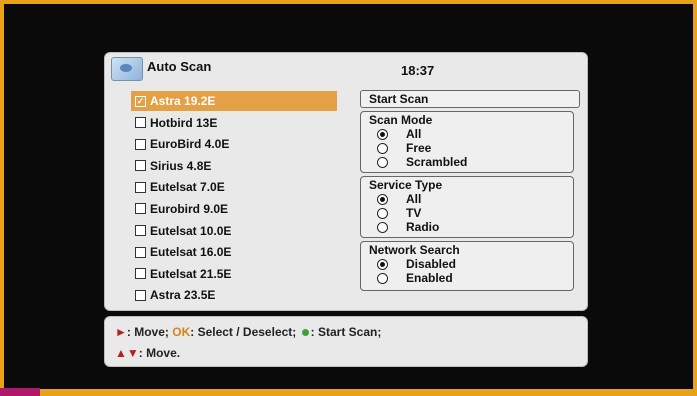 This screenshot has width=697, height=396. What do you see at coordinates (127, 353) in the screenshot?
I see `up-down-arrow-icon: ▲▼` at bounding box center [127, 353].